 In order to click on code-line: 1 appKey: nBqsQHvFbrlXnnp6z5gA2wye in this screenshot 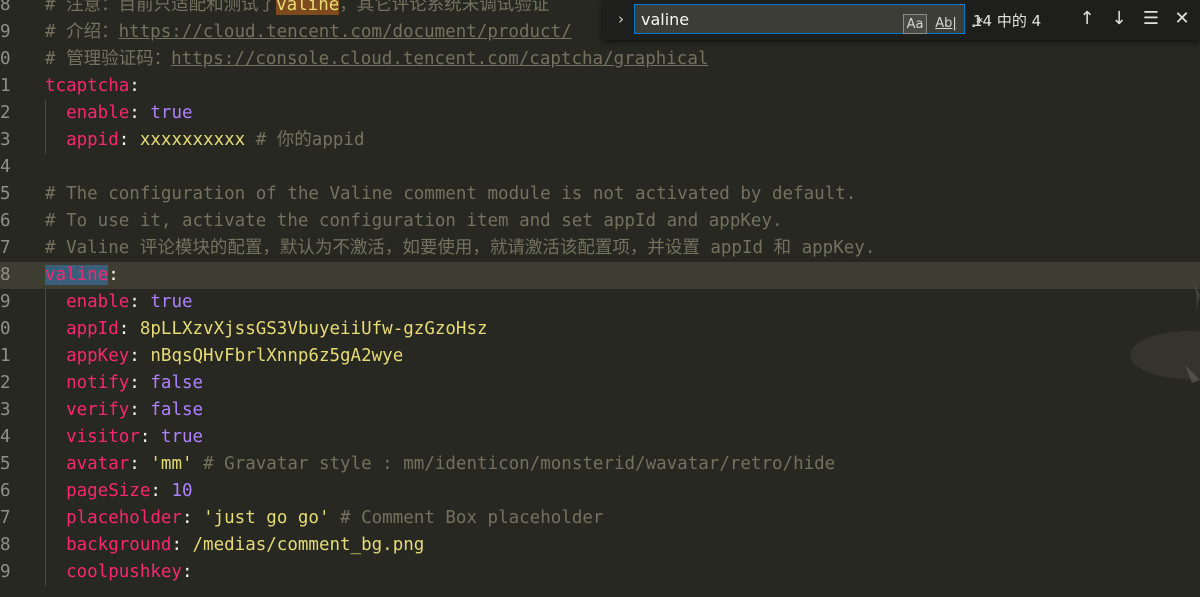, I will do `click(600, 356)`.